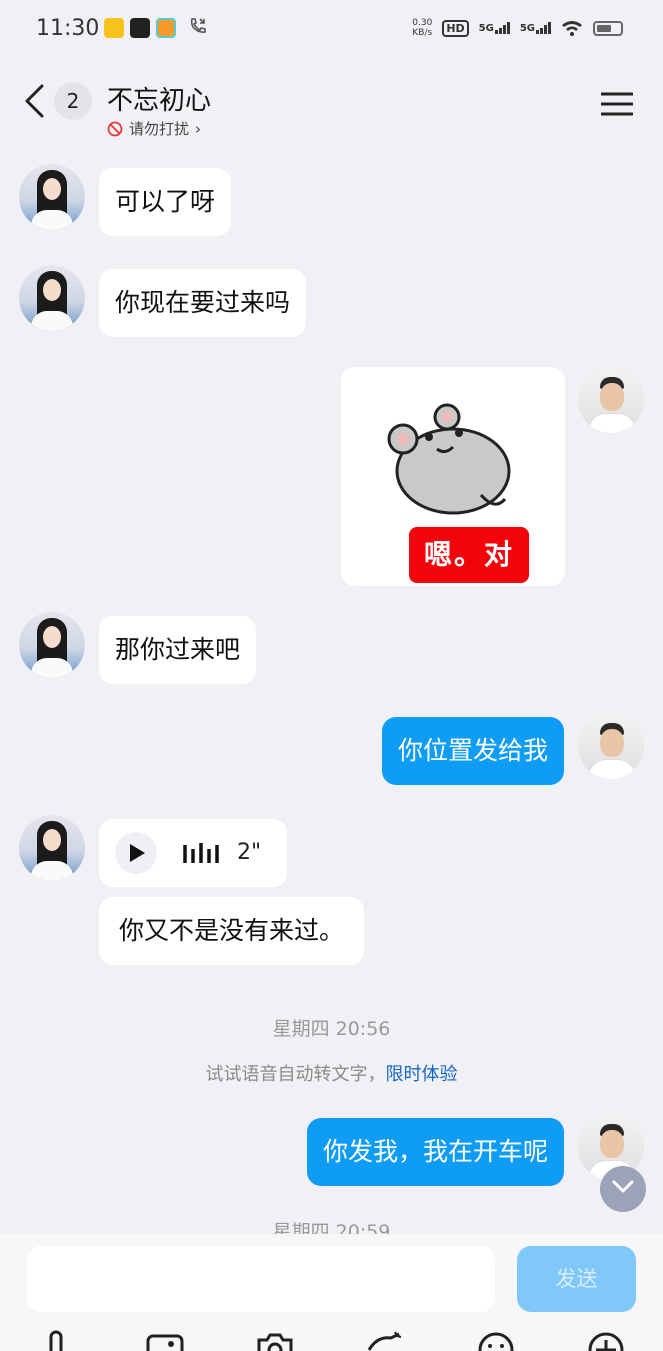  I want to click on incoming-message: 你又不是没有来过。, so click(232, 931).